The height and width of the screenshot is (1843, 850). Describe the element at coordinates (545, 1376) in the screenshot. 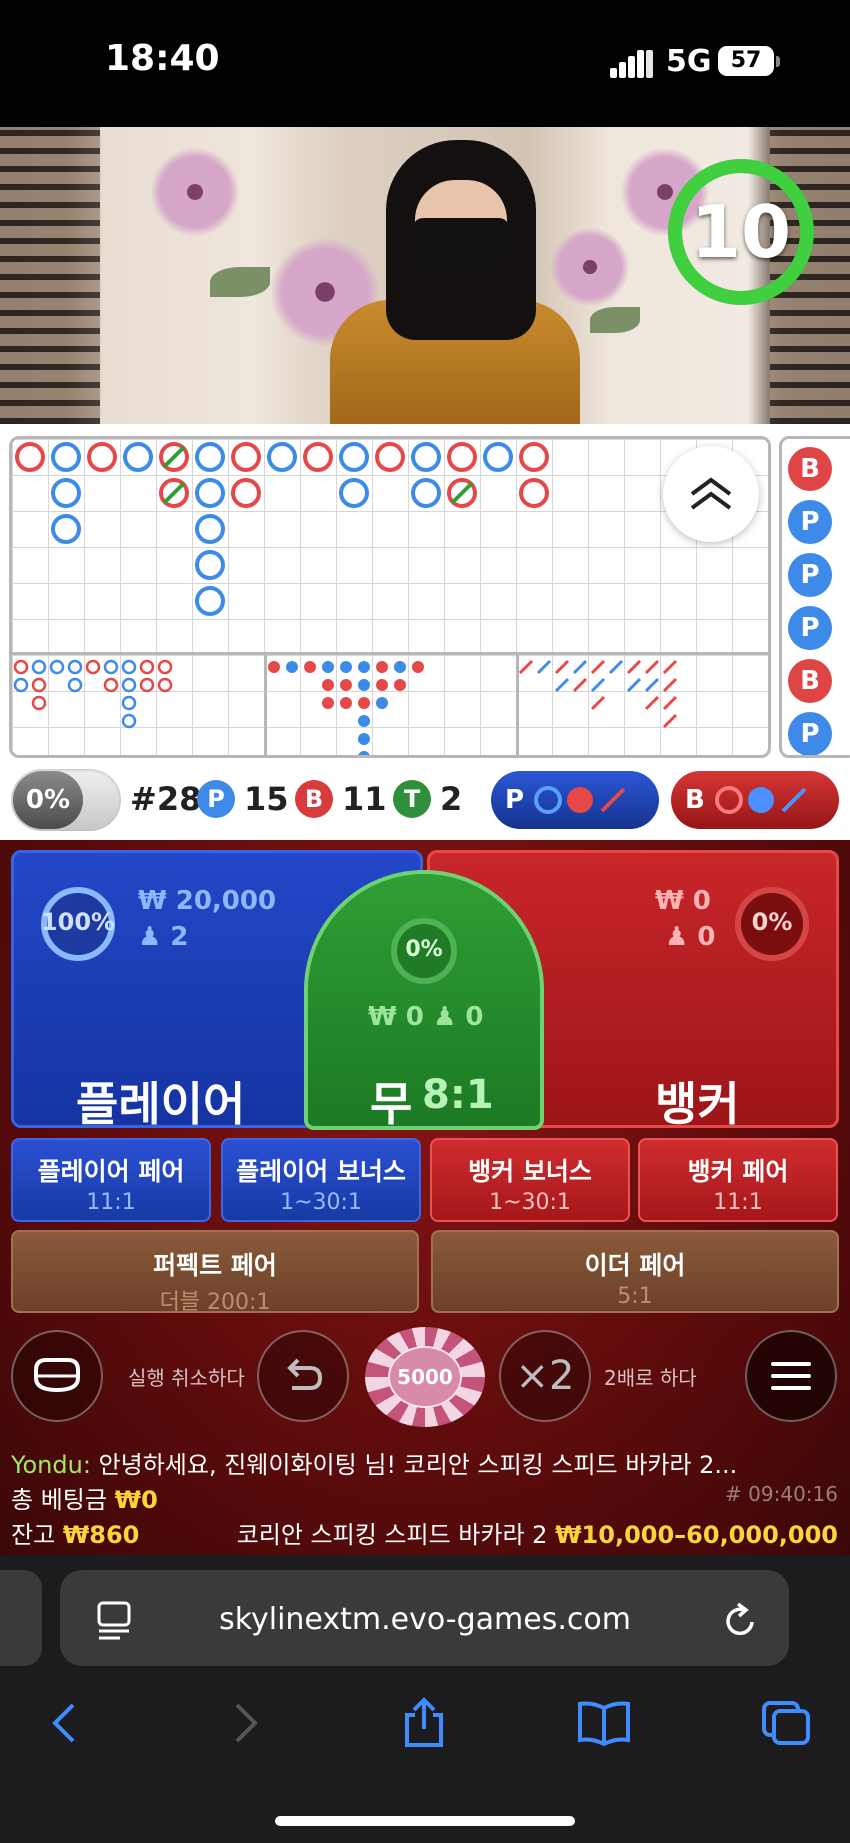

I see `double-button: ×2` at that location.